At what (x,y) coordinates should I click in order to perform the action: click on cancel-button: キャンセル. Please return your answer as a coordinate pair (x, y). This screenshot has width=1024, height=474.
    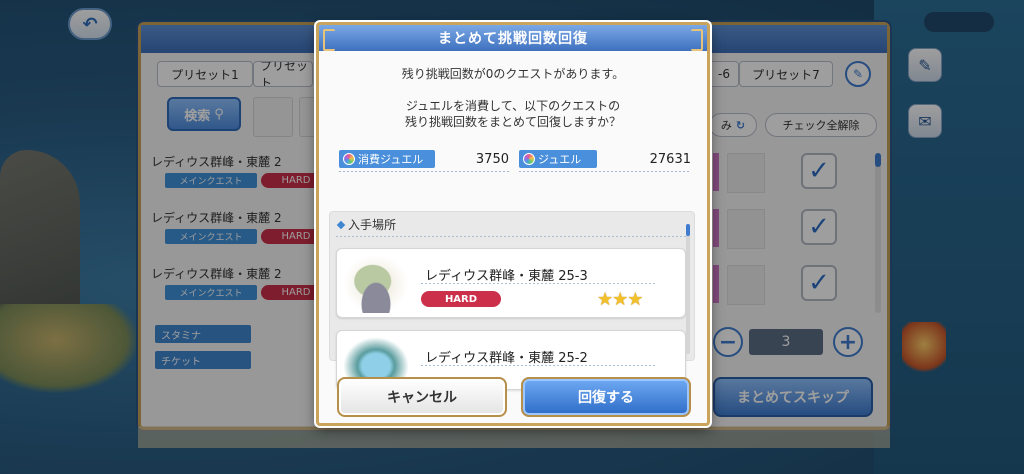
    Looking at the image, I should click on (422, 397).